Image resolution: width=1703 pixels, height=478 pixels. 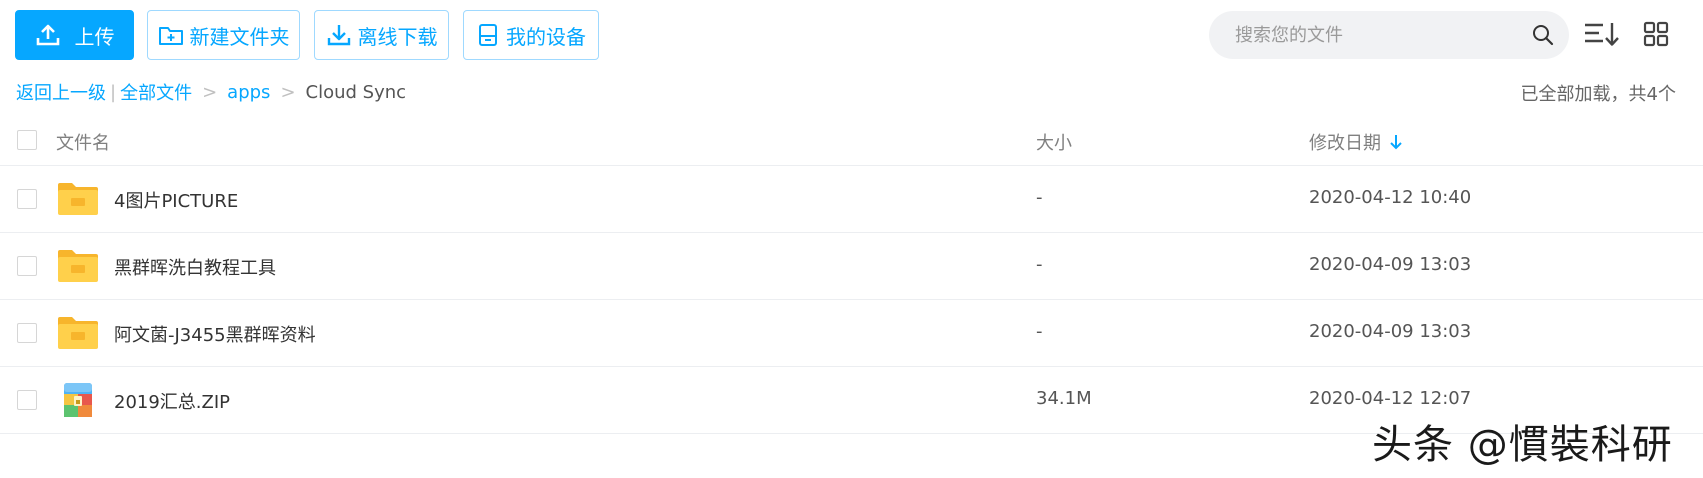 I want to click on arrow-down-icon, so click(x=1396, y=142).